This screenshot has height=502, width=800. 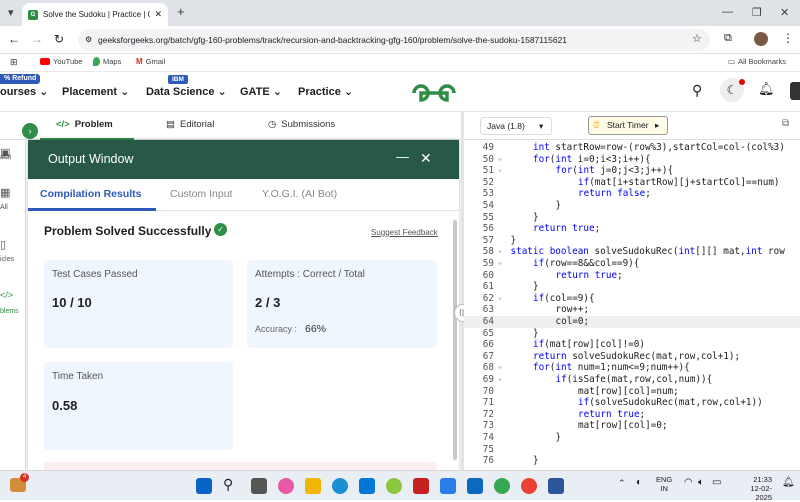 I want to click on code-line: 52 if(mat[i+startRow][j+startCol]==num), so click(x=632, y=183).